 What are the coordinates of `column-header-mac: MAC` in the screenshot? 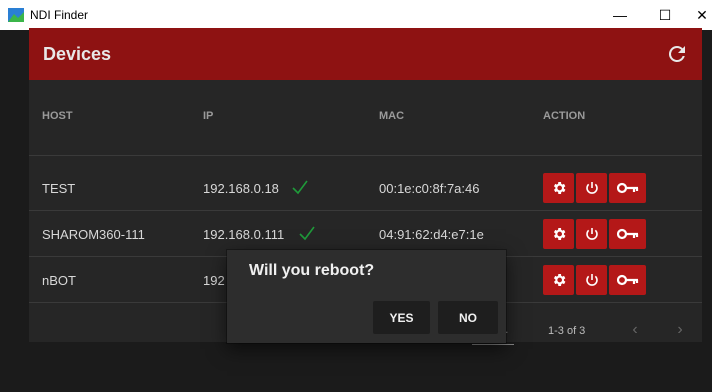 It's located at (392, 116).